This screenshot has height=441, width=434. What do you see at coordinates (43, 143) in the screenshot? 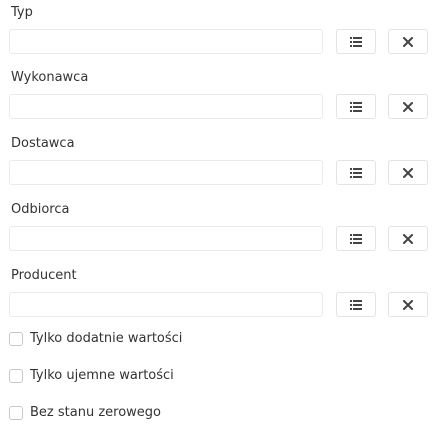
I see `field-label-dostawca: Dostawca` at bounding box center [43, 143].